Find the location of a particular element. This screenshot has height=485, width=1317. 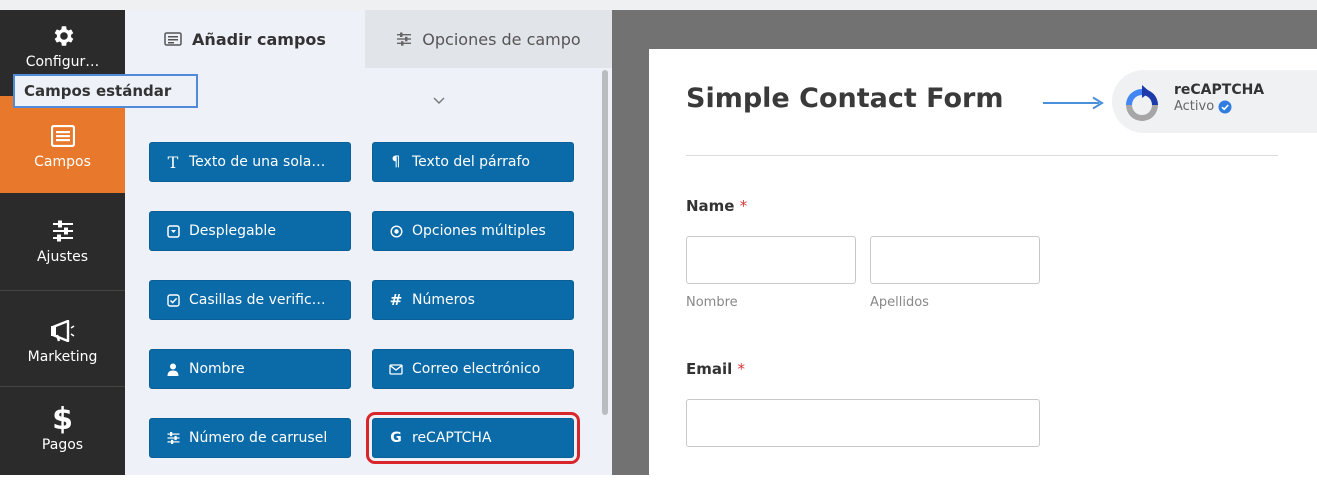

field-button-recaptcha: G reCAPTCHA is located at coordinates (473, 438).